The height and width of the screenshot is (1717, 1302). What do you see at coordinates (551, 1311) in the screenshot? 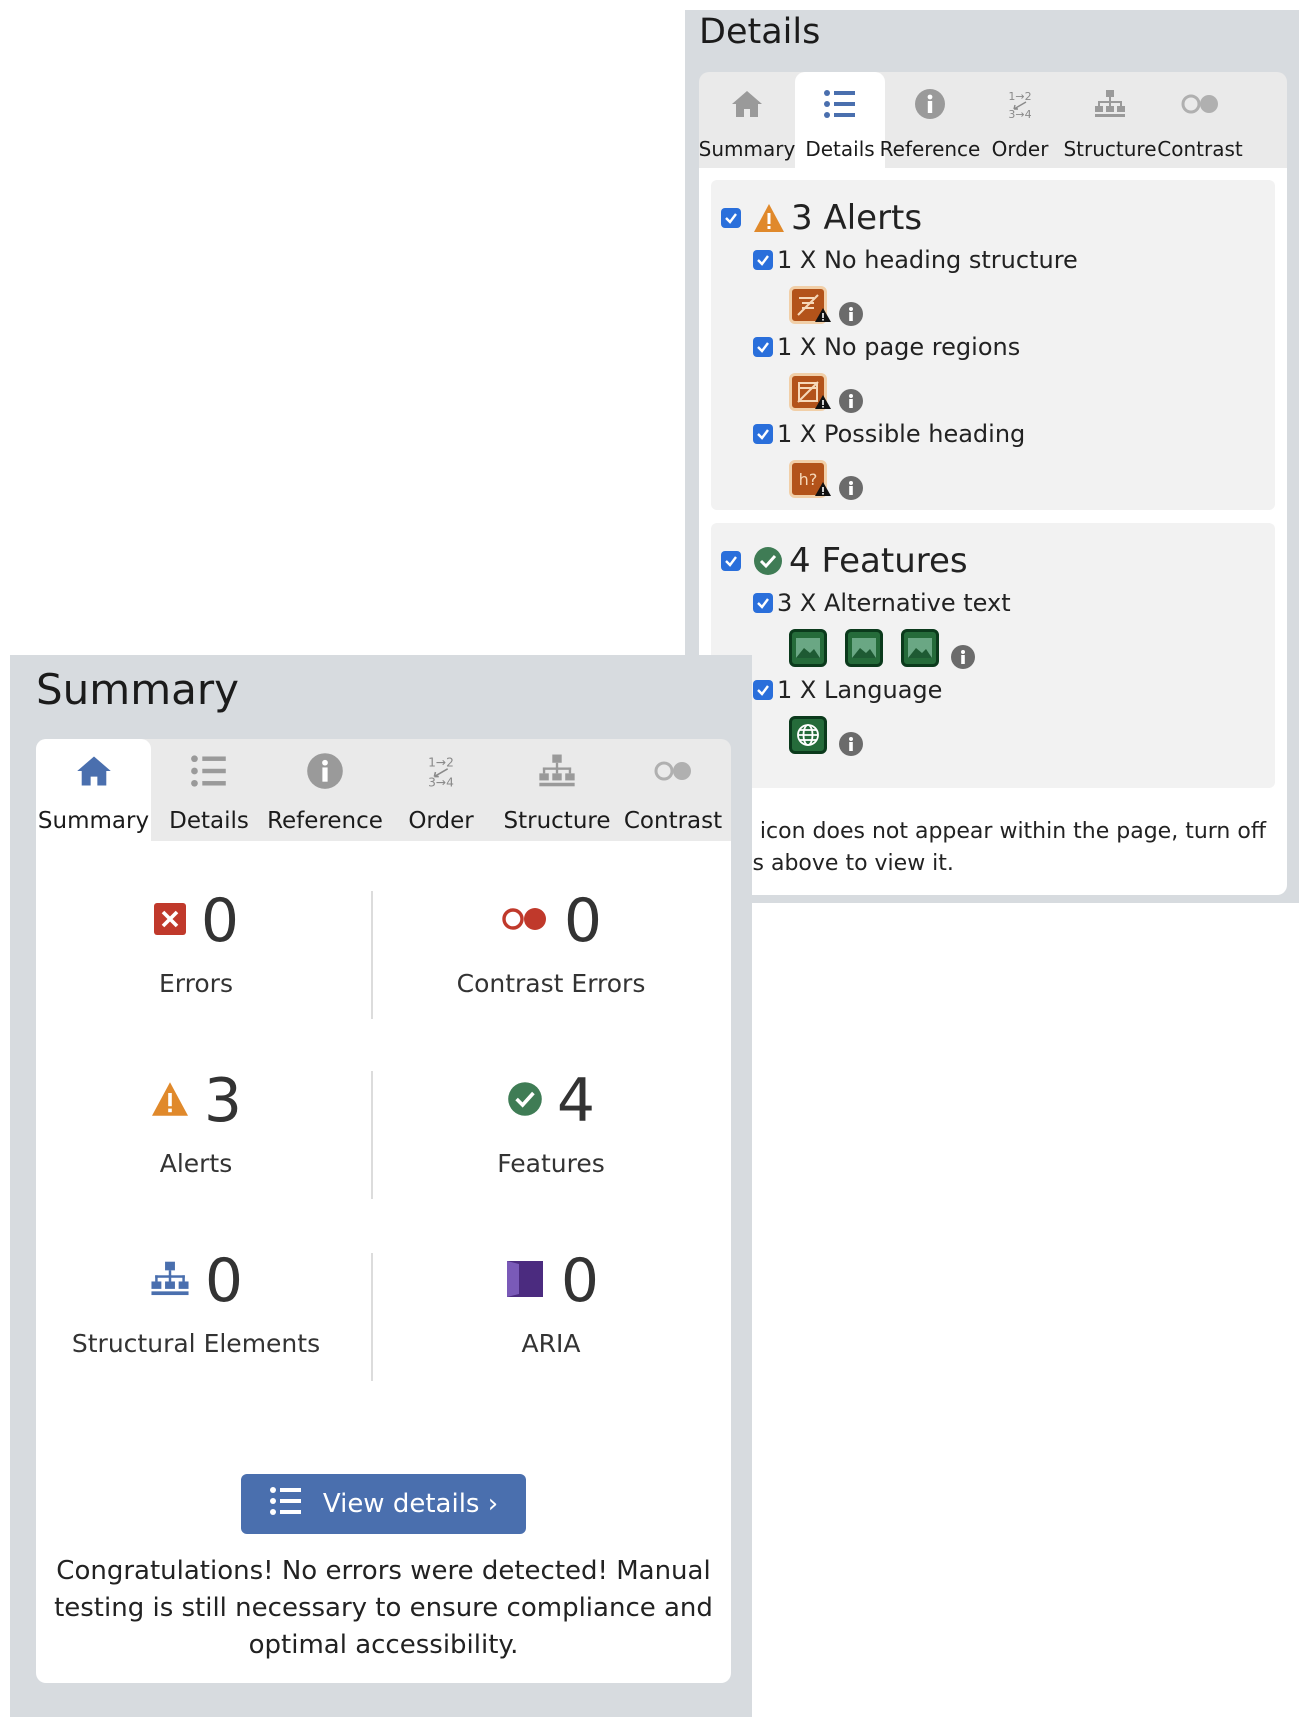
I see `stat-aria: 0 ARIA` at bounding box center [551, 1311].